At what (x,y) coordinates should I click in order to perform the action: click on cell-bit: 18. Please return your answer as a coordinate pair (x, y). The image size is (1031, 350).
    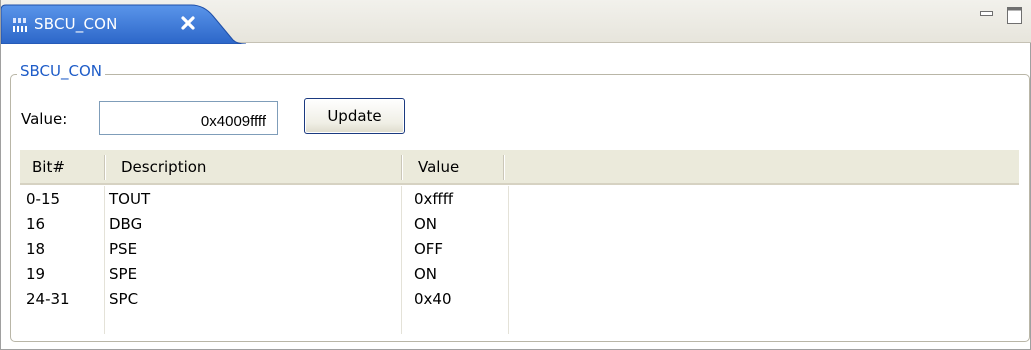
    Looking at the image, I should click on (36, 249).